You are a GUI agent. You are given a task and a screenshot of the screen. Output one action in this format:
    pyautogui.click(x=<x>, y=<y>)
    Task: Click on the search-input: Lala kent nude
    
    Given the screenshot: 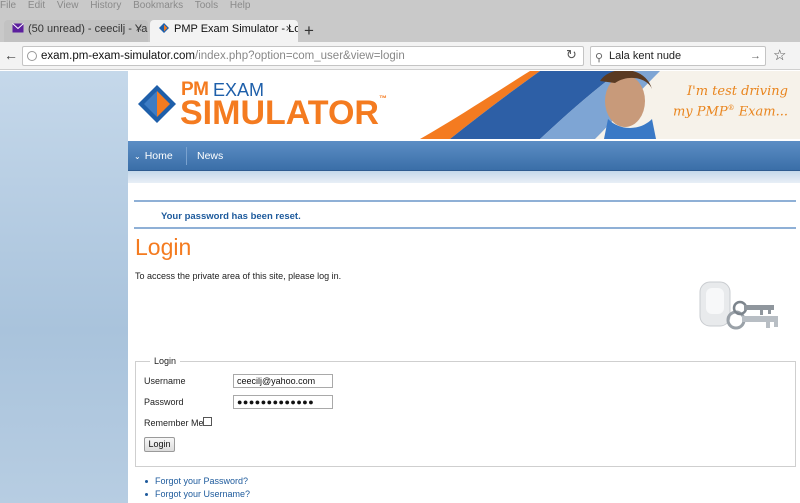 What is the action you would take?
    pyautogui.click(x=645, y=56)
    